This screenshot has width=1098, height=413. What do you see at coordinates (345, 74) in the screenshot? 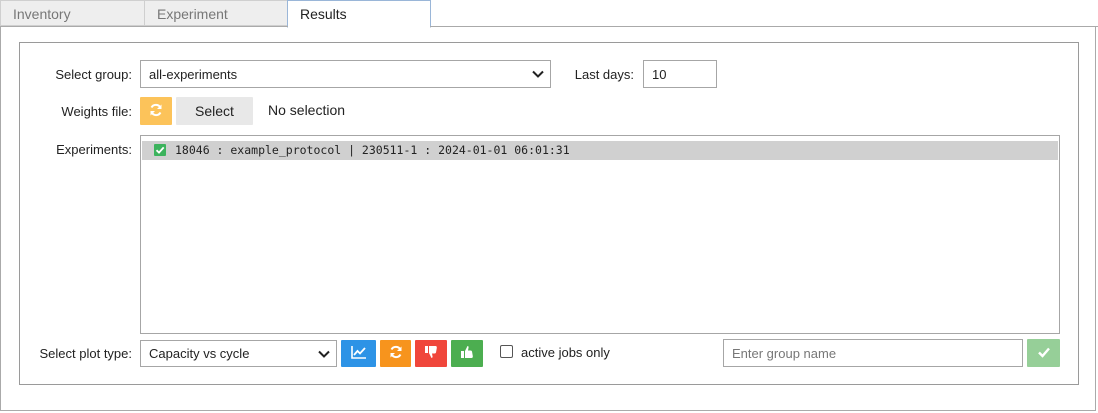
I see `select-group-dropdown: all-experiments` at bounding box center [345, 74].